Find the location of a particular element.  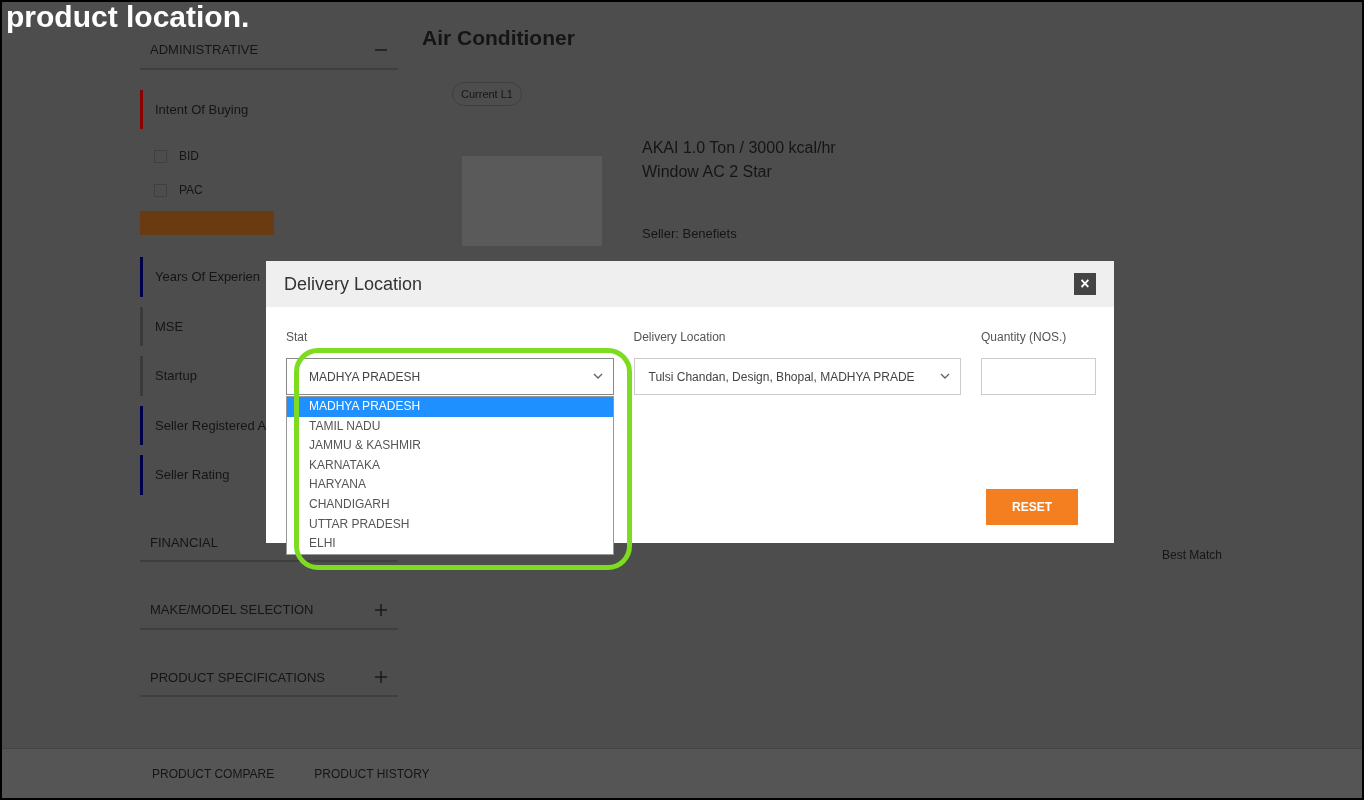

product-name: AKAI 1.0 Ton / 3000 kcal/hr Window AC 2 Star is located at coordinates (757, 160).